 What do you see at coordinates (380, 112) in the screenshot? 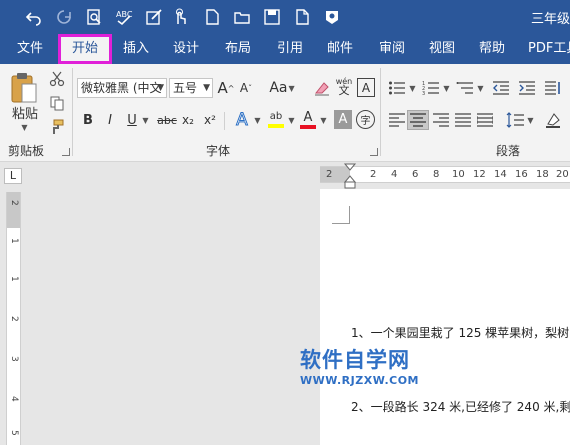
I see `group-separator` at bounding box center [380, 112].